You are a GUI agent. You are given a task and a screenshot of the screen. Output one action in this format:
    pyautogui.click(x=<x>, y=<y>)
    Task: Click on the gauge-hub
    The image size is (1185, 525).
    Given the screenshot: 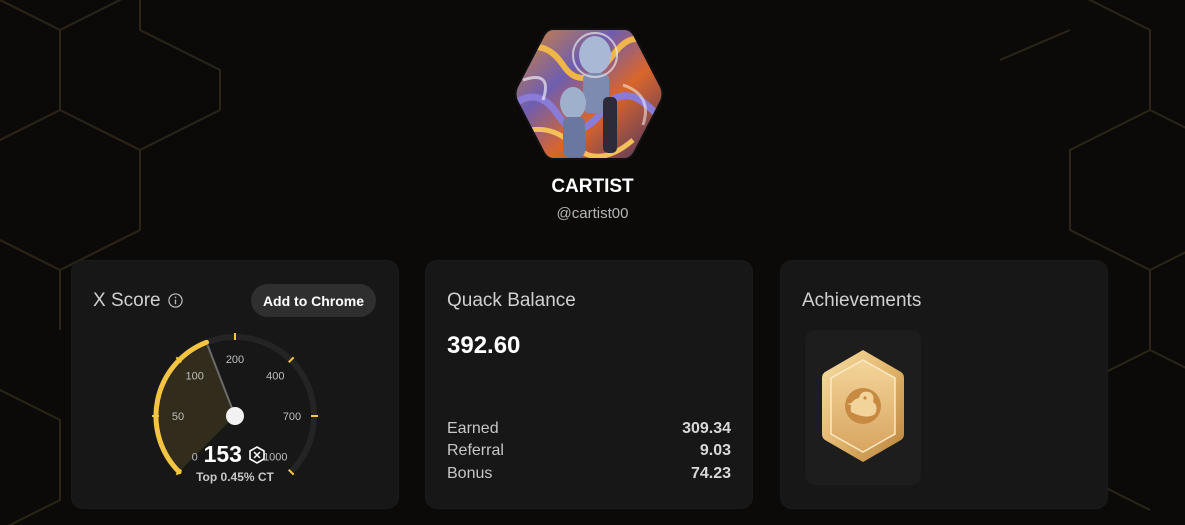 What is the action you would take?
    pyautogui.click(x=235, y=416)
    